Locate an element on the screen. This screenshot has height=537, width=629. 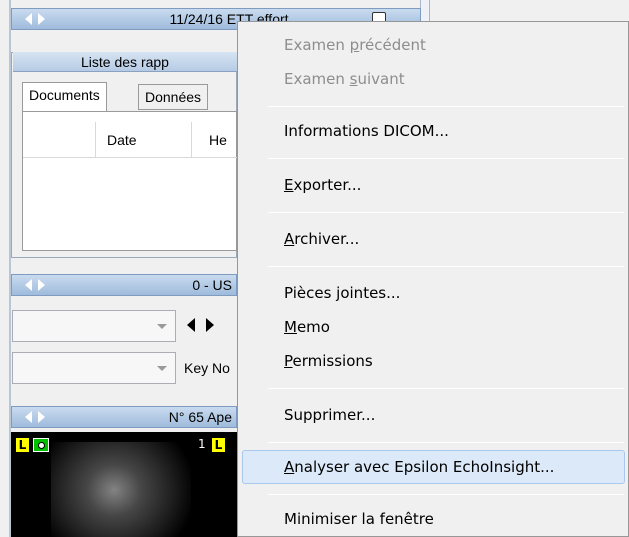
documents-table: Date He is located at coordinates (130, 181).